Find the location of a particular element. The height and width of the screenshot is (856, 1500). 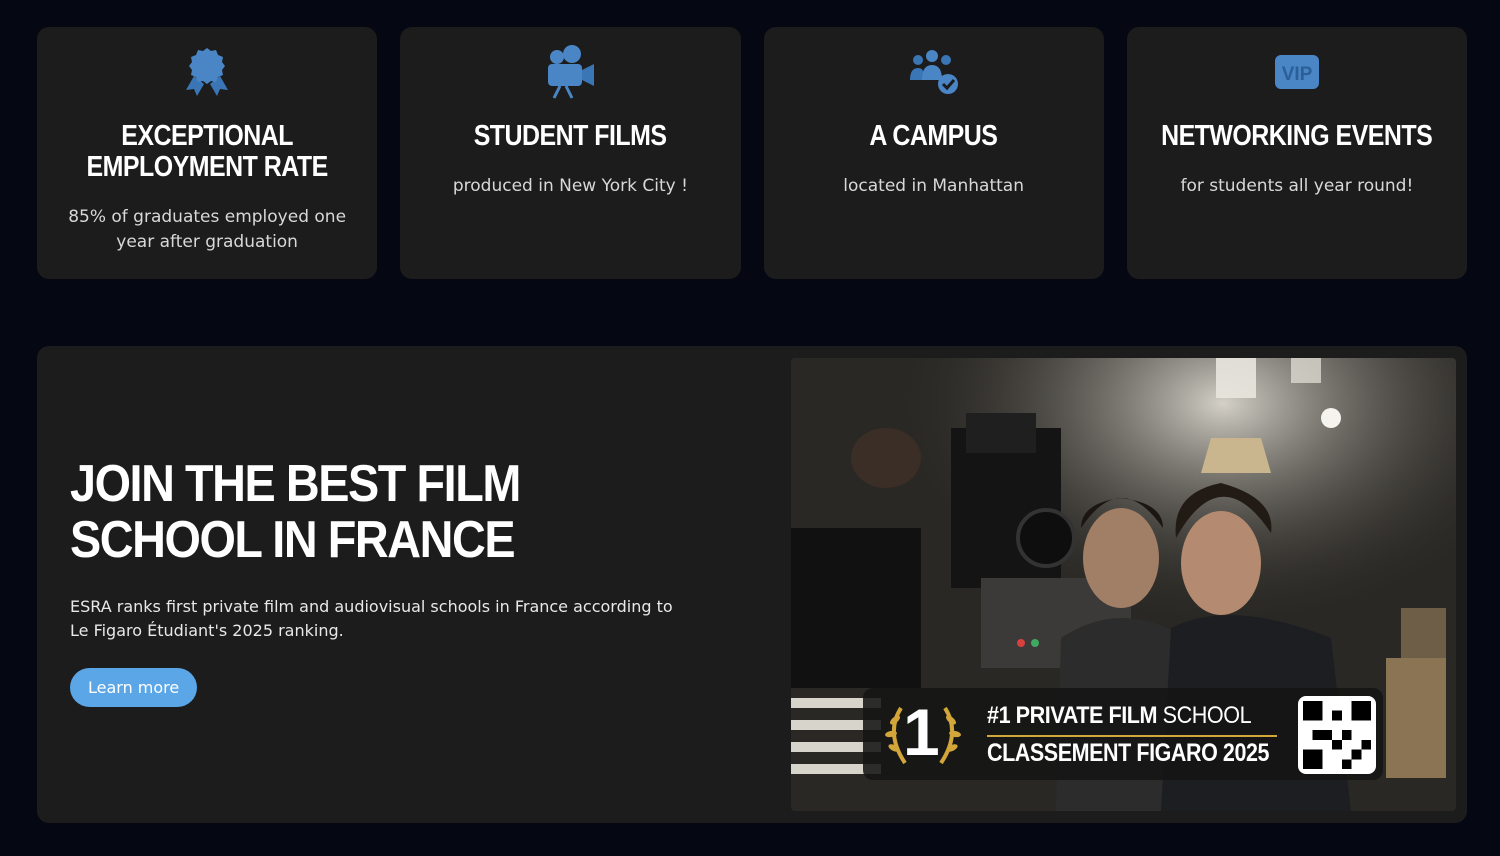

vip-label: VIP is located at coordinates (1297, 74).